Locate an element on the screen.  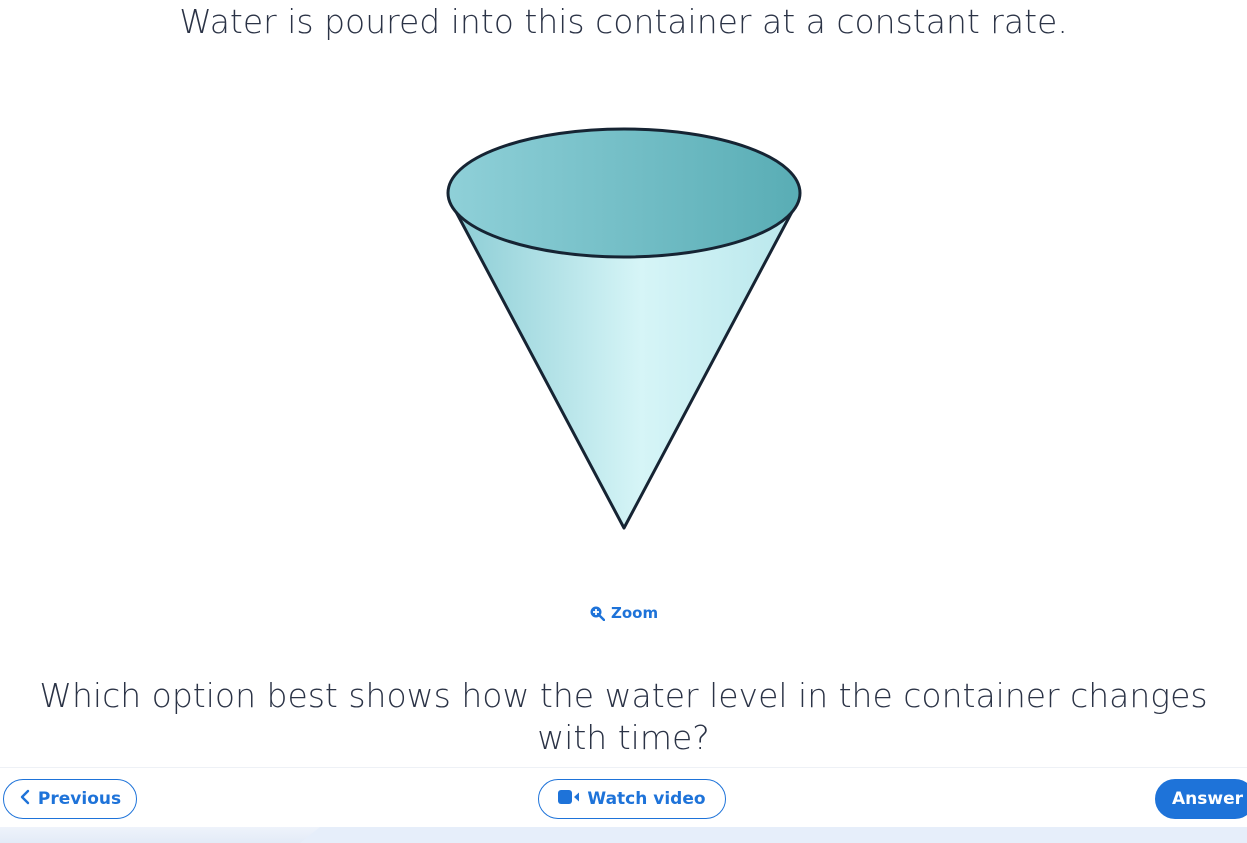
watch-video-label: Watch video is located at coordinates (646, 799).